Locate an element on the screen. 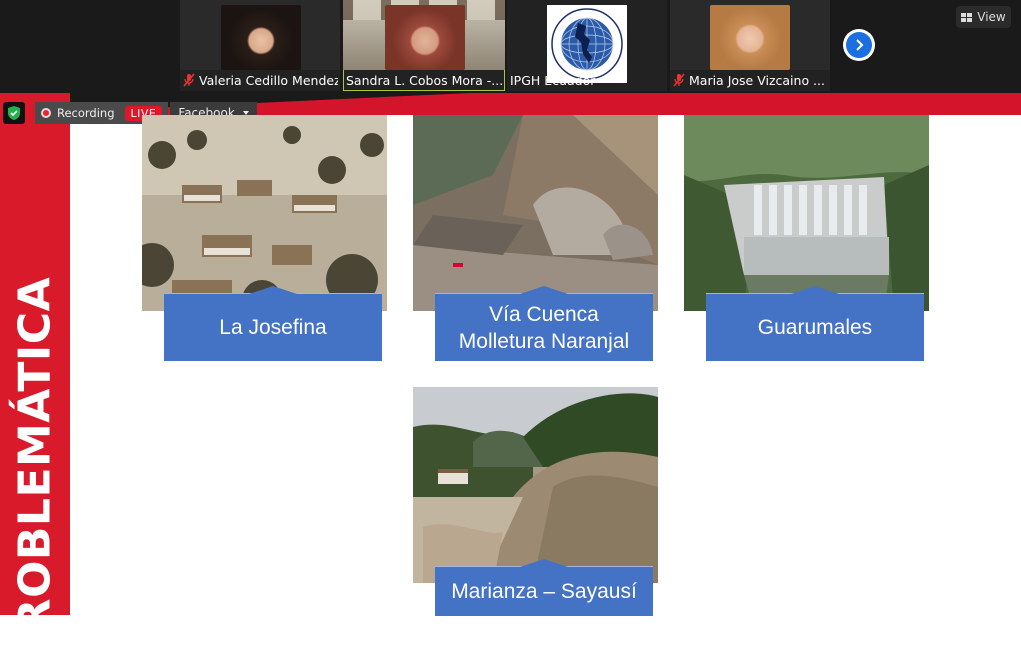  slide-sidebar: PROBLEMÁTICA is located at coordinates (35, 379).